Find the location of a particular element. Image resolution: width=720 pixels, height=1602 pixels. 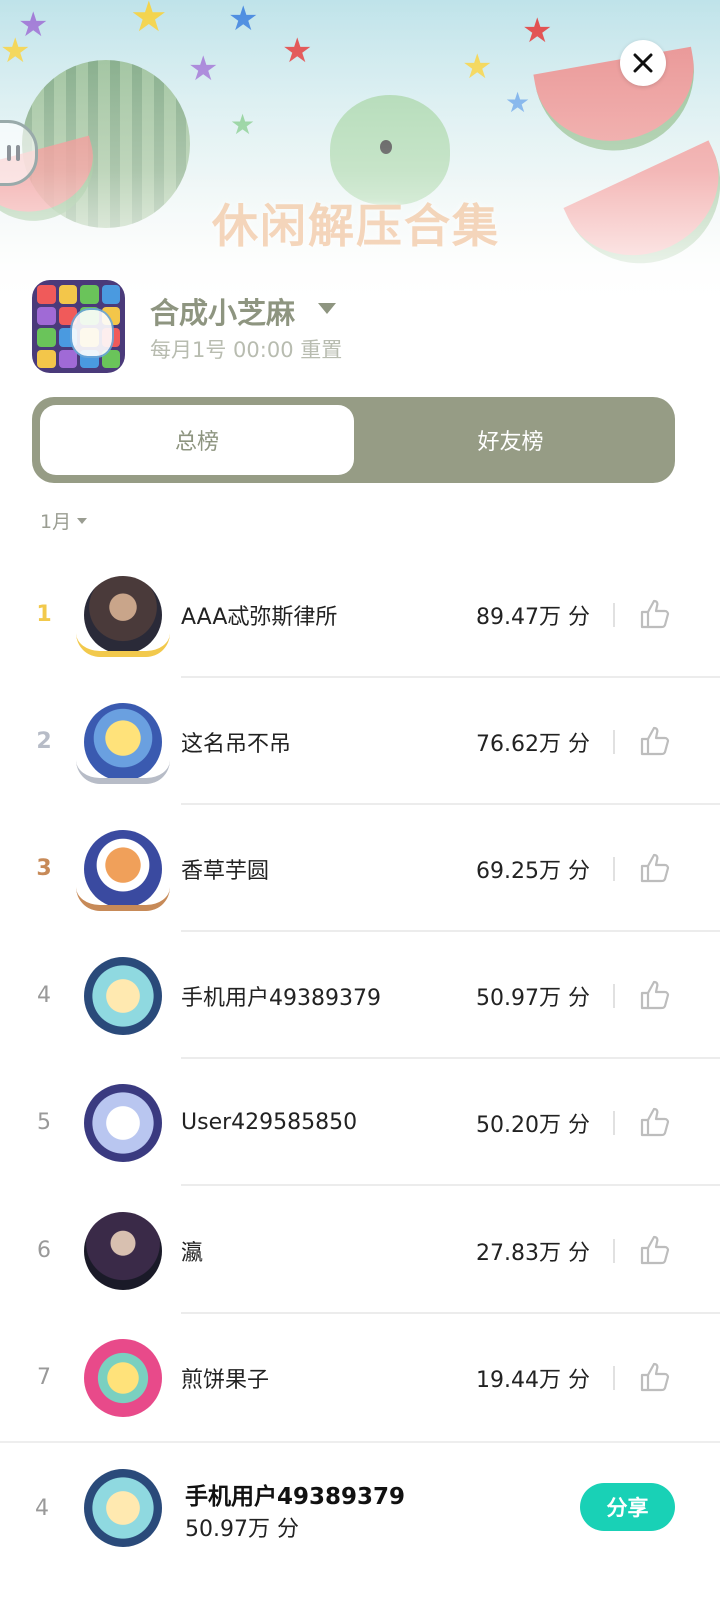

my-rank-number: 4 is located at coordinates (42, 1508).